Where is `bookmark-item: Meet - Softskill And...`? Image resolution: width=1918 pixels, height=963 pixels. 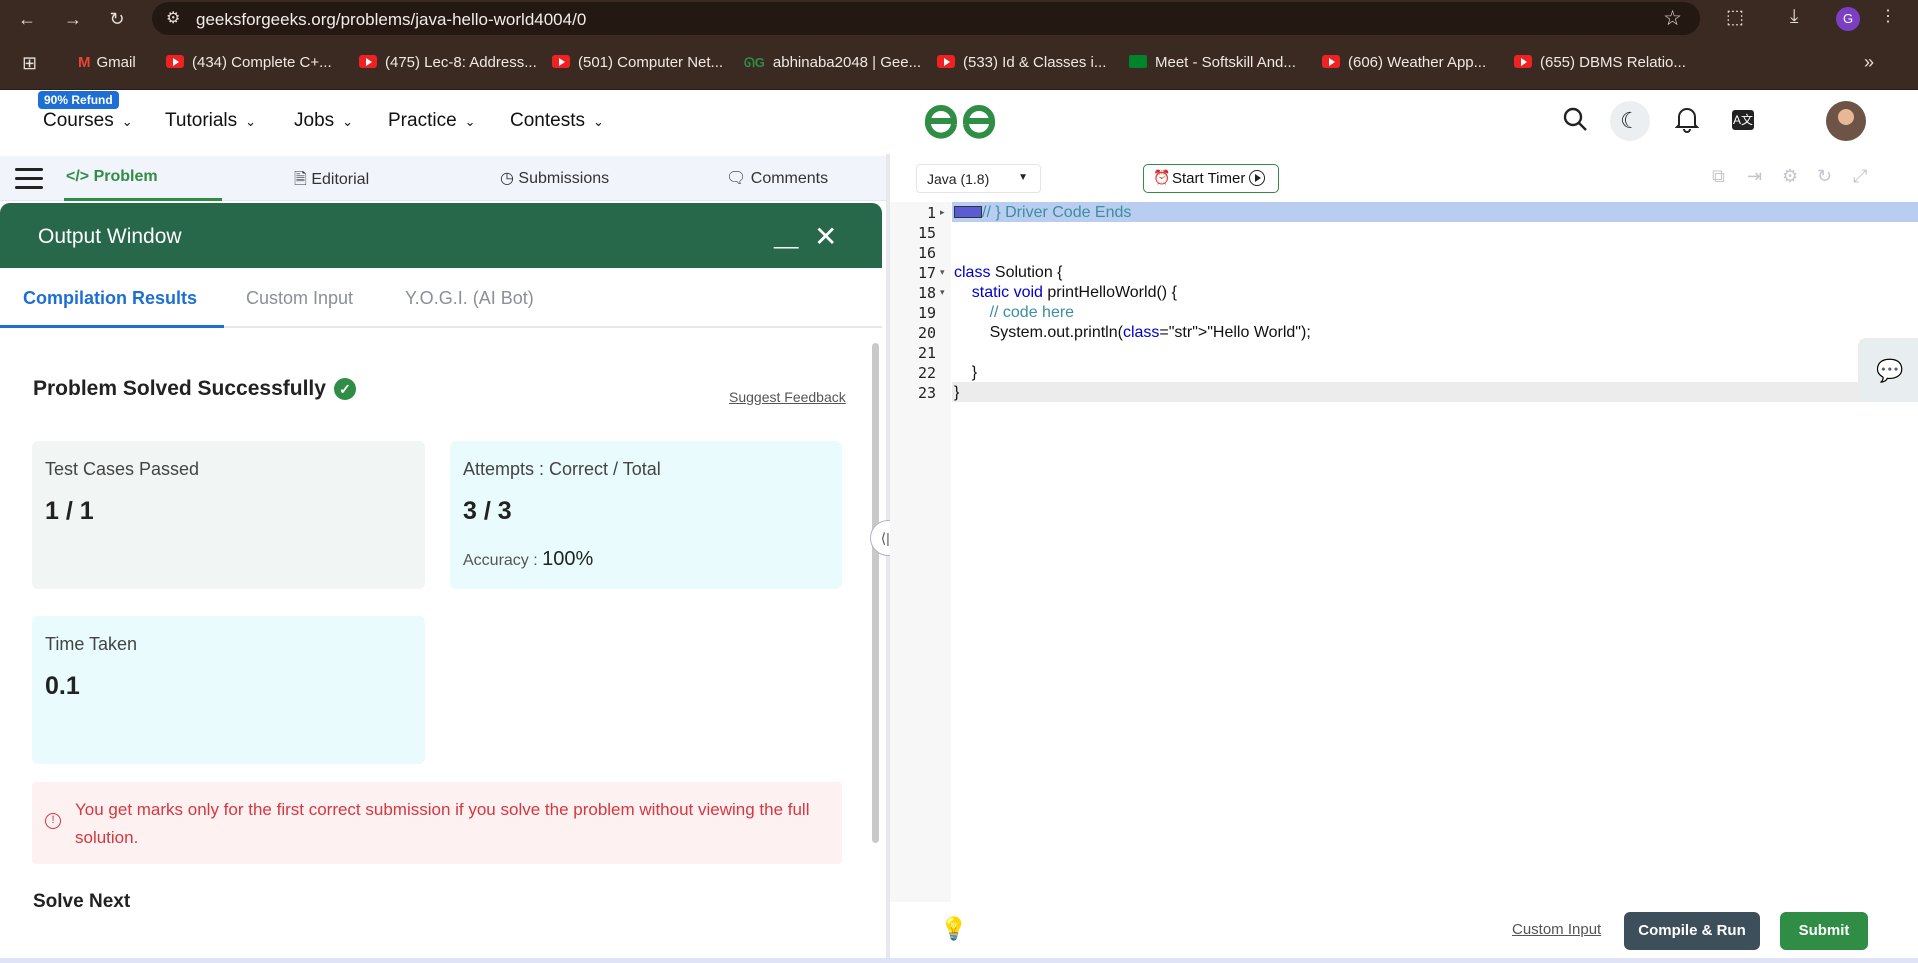
bookmark-item: Meet - Softskill And... is located at coordinates (1212, 62).